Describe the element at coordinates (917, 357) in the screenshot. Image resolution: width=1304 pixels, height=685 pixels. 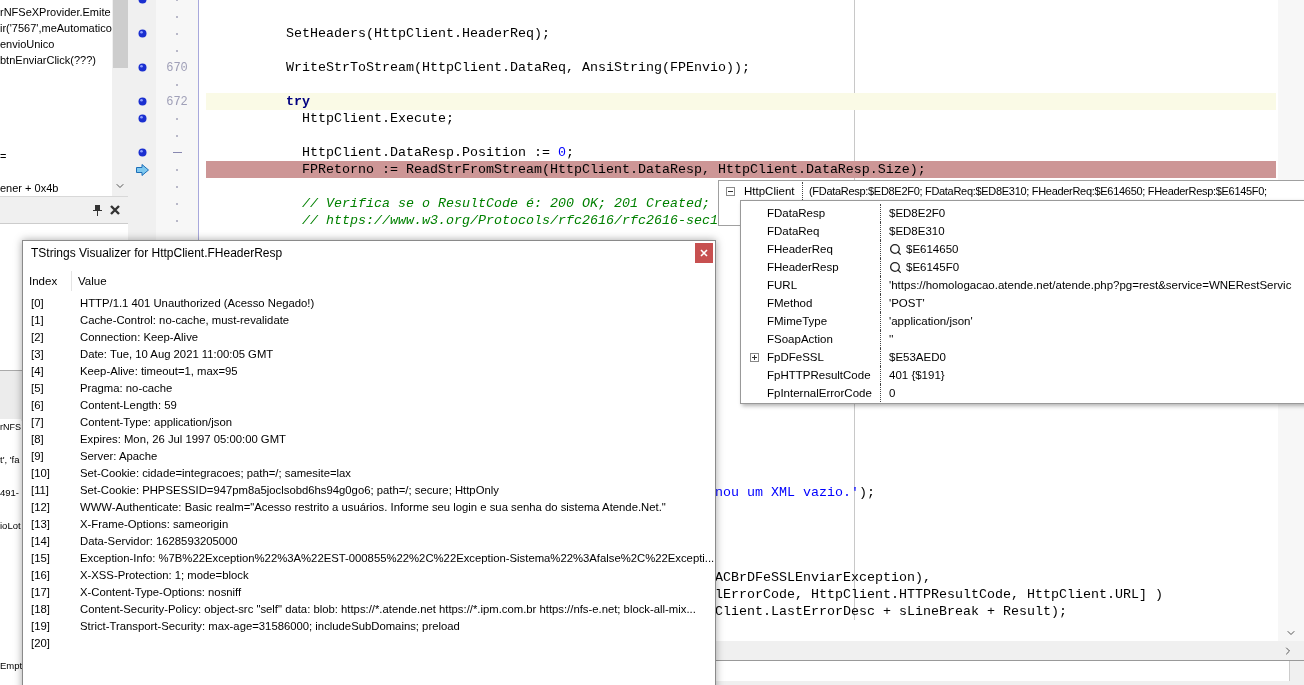
I see `field-value: $E53AED0` at that location.